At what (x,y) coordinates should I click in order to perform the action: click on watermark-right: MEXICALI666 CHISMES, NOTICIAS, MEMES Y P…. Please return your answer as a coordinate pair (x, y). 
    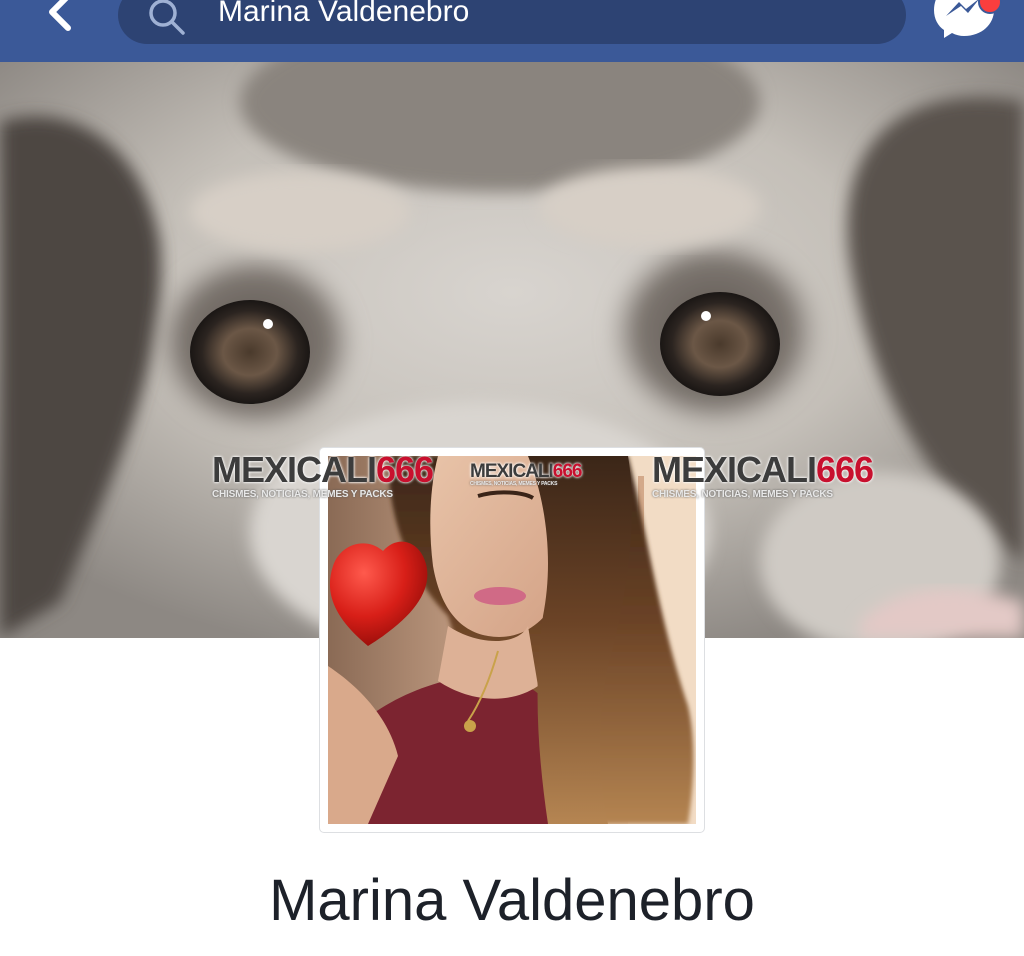
    Looking at the image, I should click on (763, 476).